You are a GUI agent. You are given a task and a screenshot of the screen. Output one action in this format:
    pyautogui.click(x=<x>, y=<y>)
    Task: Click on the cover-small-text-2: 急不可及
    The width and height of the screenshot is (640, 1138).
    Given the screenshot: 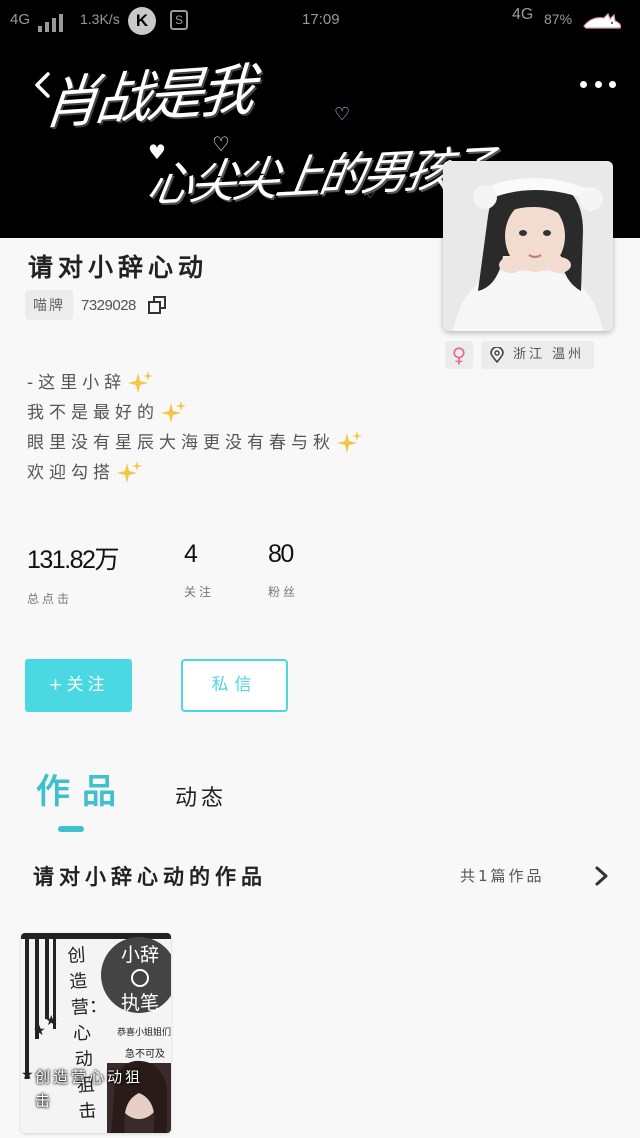 What is the action you would take?
    pyautogui.click(x=145, y=1054)
    